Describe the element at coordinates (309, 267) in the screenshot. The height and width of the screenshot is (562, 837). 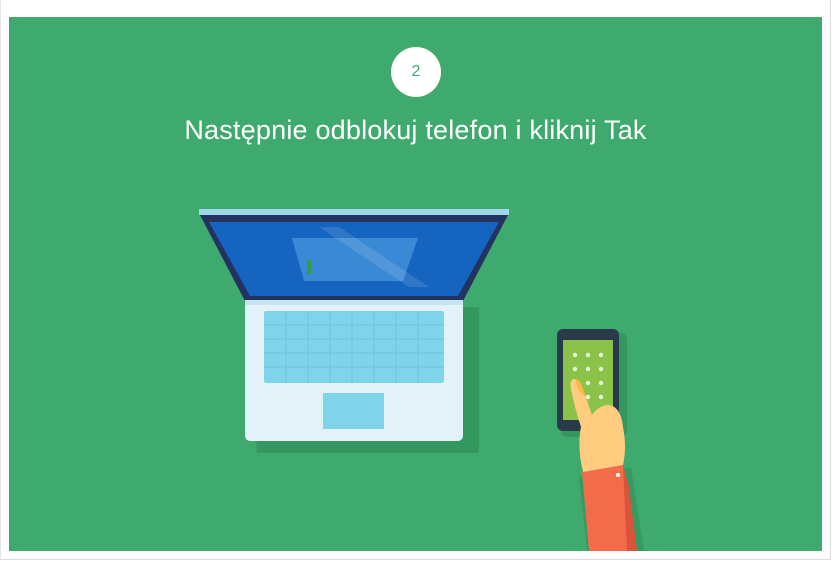
I see `screen-cursor` at that location.